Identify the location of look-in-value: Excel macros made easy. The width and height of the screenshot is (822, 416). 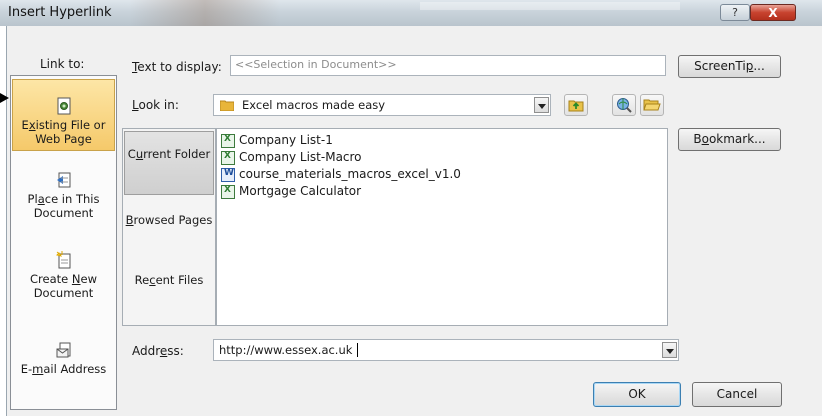
(314, 105).